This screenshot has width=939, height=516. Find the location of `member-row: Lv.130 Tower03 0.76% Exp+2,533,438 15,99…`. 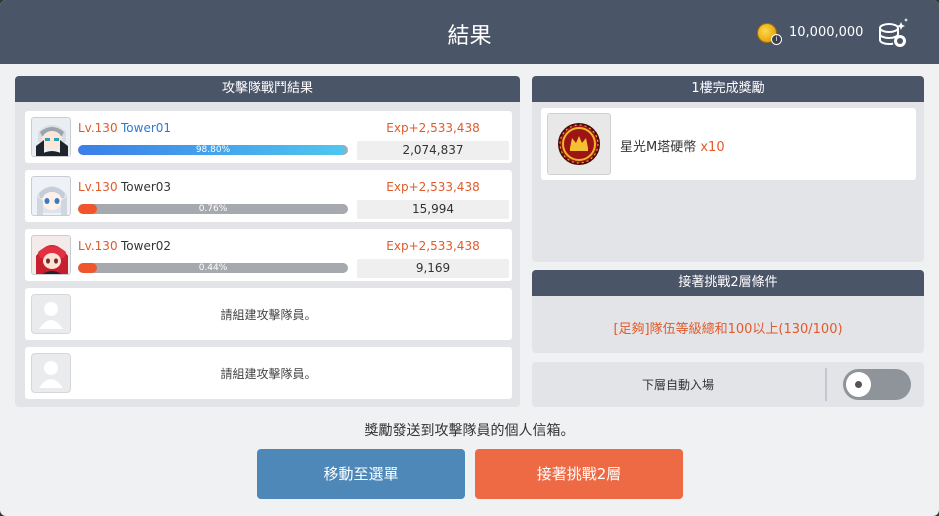

member-row: Lv.130 Tower03 0.76% Exp+2,533,438 15,99… is located at coordinates (268, 196).